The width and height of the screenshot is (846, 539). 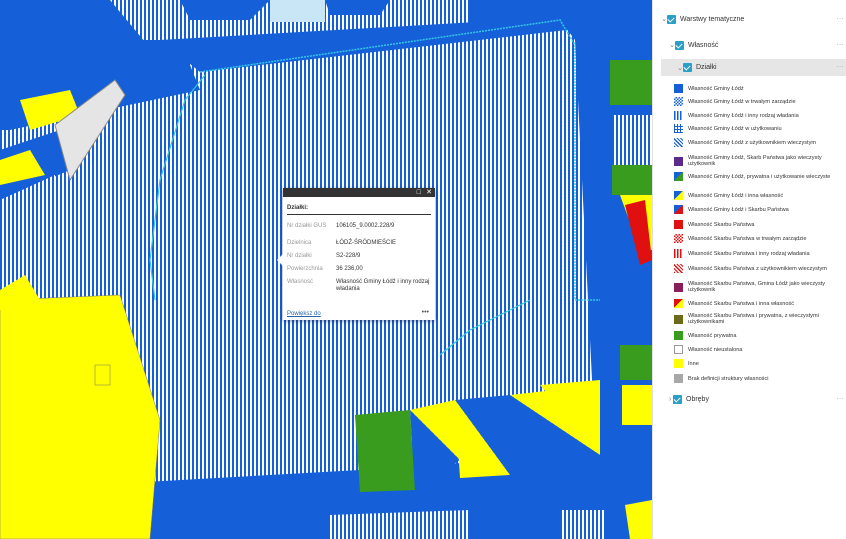 I want to click on legend-label: Własność prywatna, so click(x=712, y=335).